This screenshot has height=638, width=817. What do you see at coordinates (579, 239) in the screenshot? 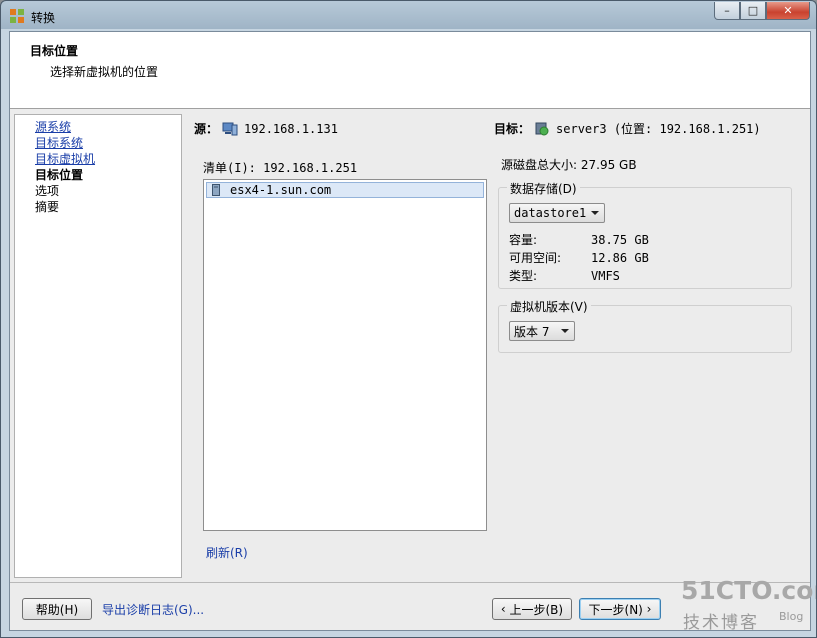
I see `capacity-row: 容量: 38.75 GB` at bounding box center [579, 239].